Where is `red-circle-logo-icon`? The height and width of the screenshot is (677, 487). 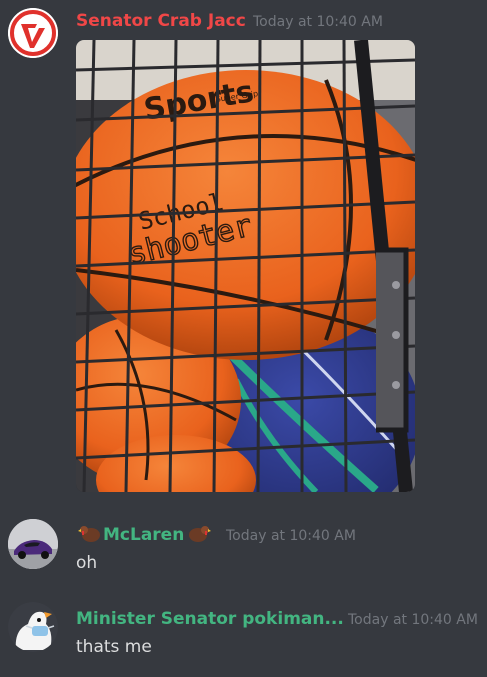 red-circle-logo-icon is located at coordinates (33, 33).